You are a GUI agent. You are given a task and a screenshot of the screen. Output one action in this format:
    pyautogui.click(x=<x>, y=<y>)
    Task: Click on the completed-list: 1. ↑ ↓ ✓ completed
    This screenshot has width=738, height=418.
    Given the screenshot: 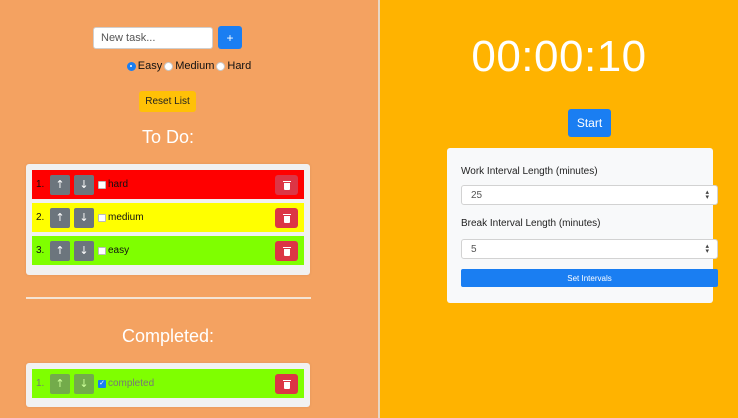 What is the action you would take?
    pyautogui.click(x=168, y=385)
    